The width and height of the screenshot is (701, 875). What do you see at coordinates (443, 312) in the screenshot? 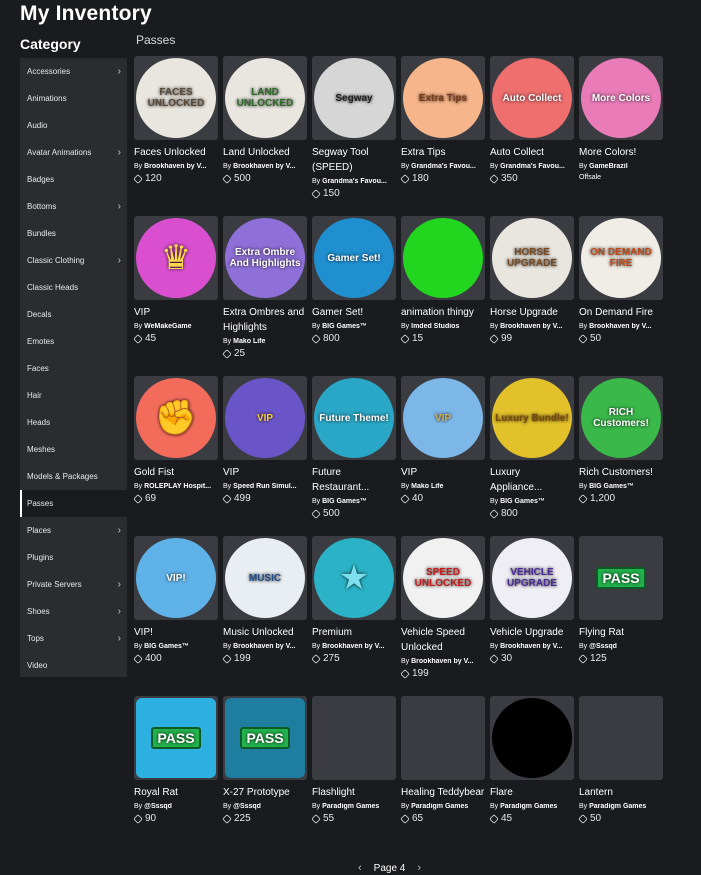
I see `pass-name: animation thingy` at bounding box center [443, 312].